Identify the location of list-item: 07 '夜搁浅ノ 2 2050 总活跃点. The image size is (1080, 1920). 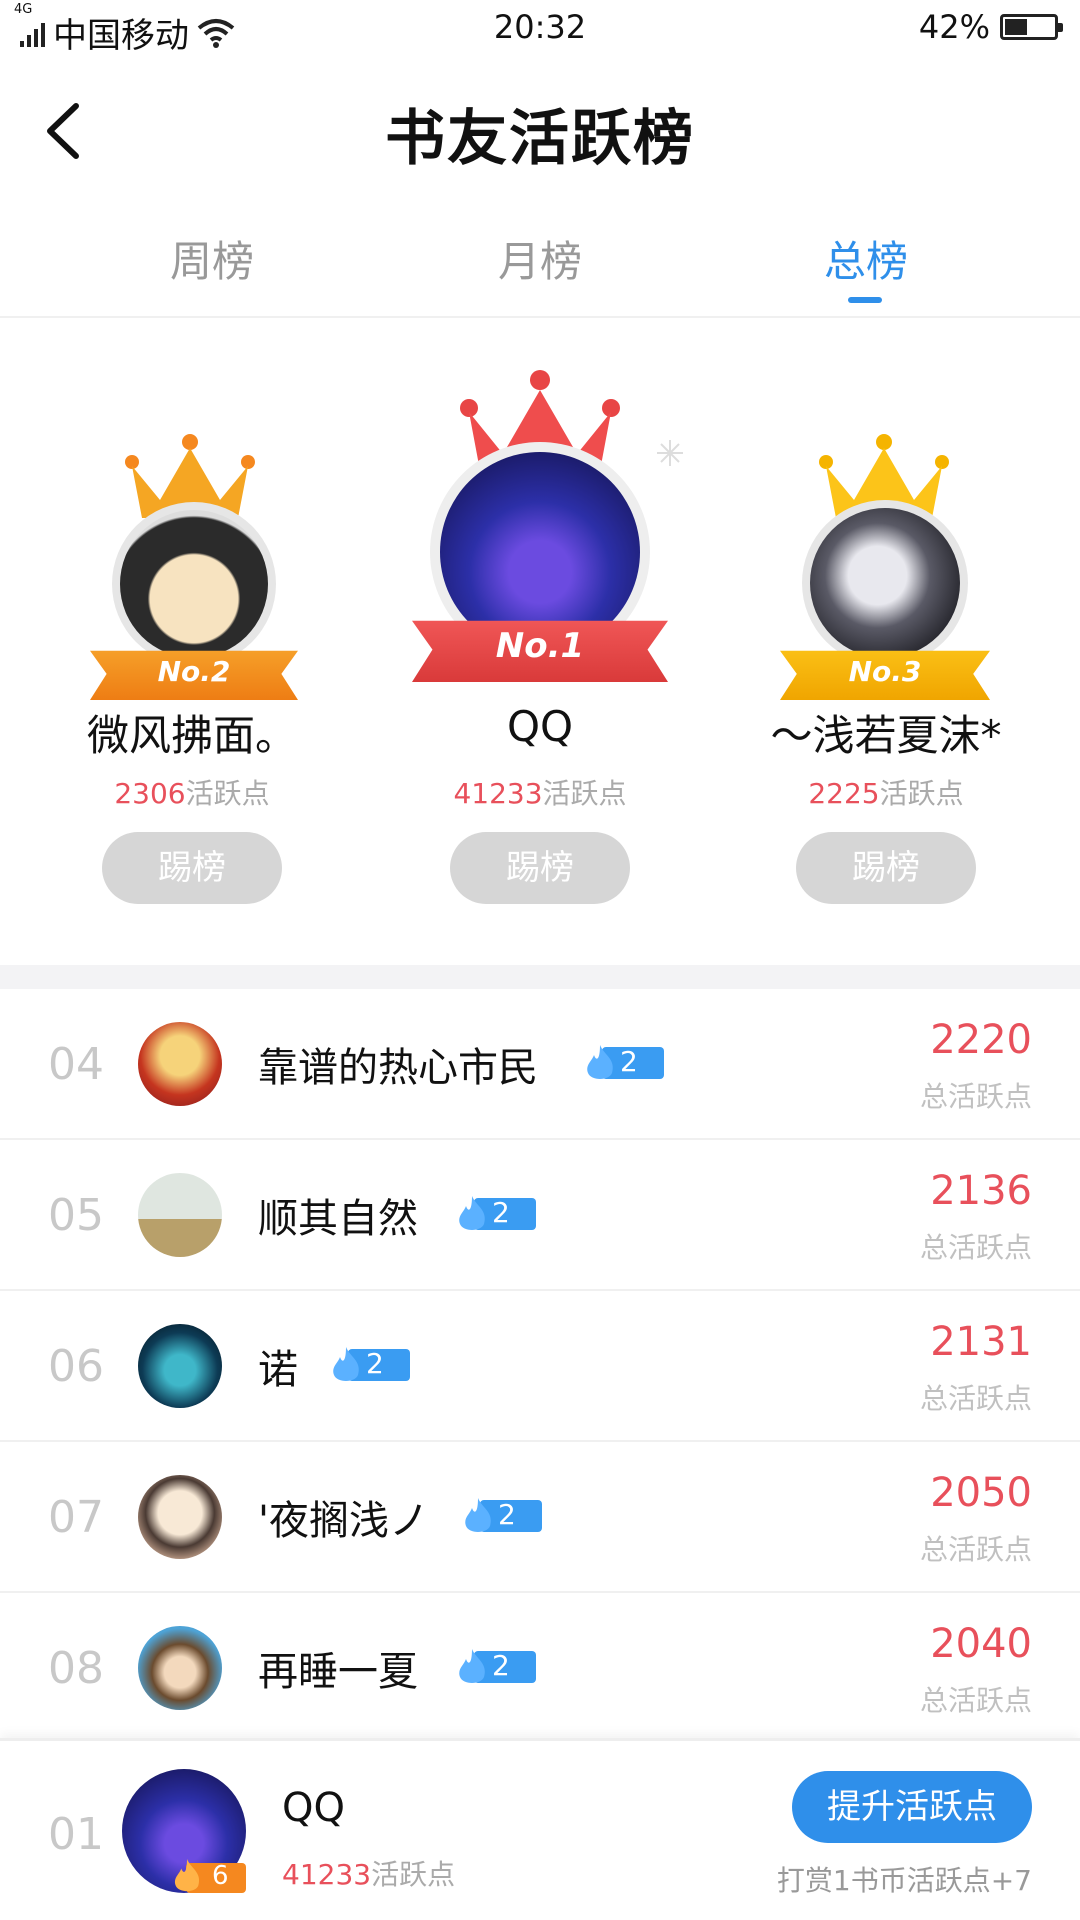
(540, 1517).